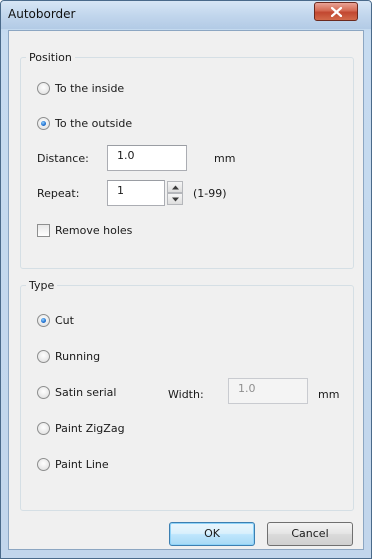 The height and width of the screenshot is (559, 372). What do you see at coordinates (147, 158) in the screenshot?
I see `distance-input: 1.0` at bounding box center [147, 158].